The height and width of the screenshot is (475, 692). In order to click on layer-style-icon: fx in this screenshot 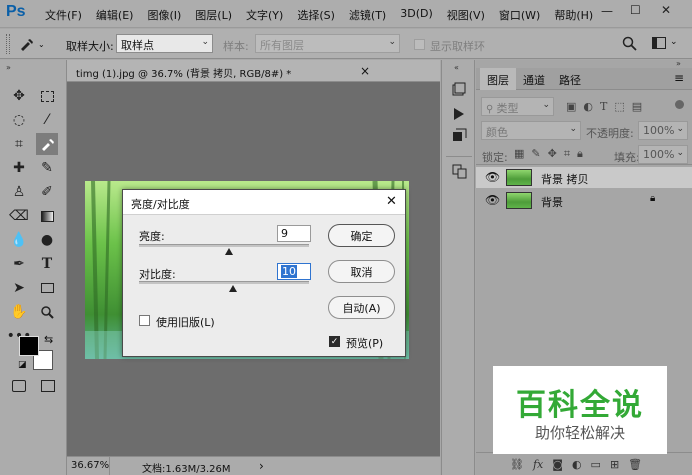, I will do `click(538, 466)`.